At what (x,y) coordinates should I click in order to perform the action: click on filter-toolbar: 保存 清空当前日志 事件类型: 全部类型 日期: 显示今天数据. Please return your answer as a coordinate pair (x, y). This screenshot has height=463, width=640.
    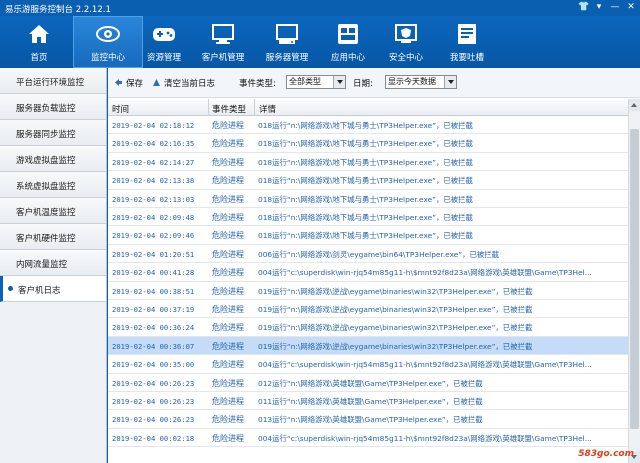
    Looking at the image, I should click on (374, 83).